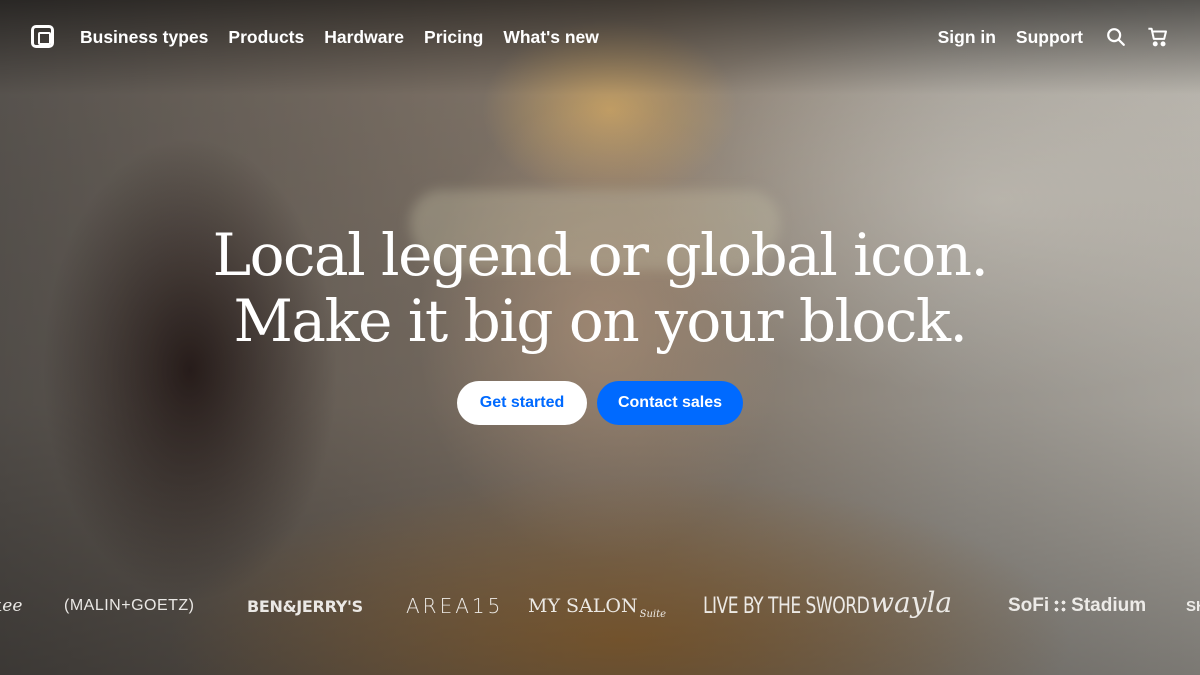 This screenshot has width=1200, height=675. What do you see at coordinates (1193, 606) in the screenshot?
I see `brand-logo-partial: SH` at bounding box center [1193, 606].